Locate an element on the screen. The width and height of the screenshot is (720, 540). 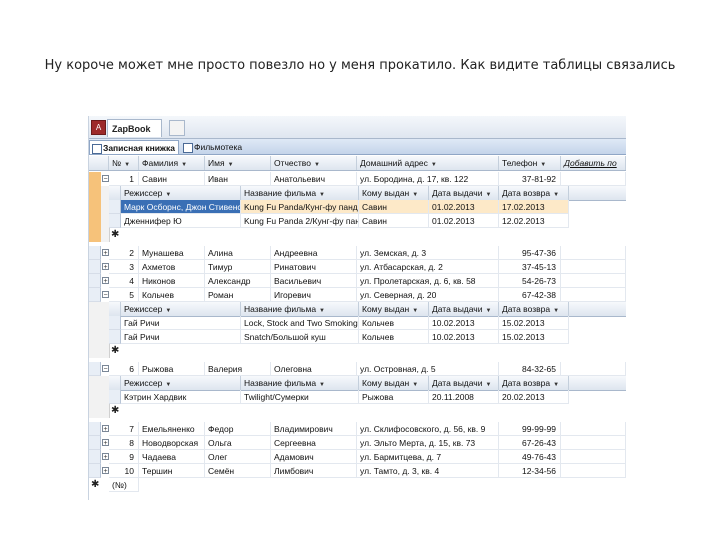
column-header-name: Имя ▼ is located at coordinates (238, 163).